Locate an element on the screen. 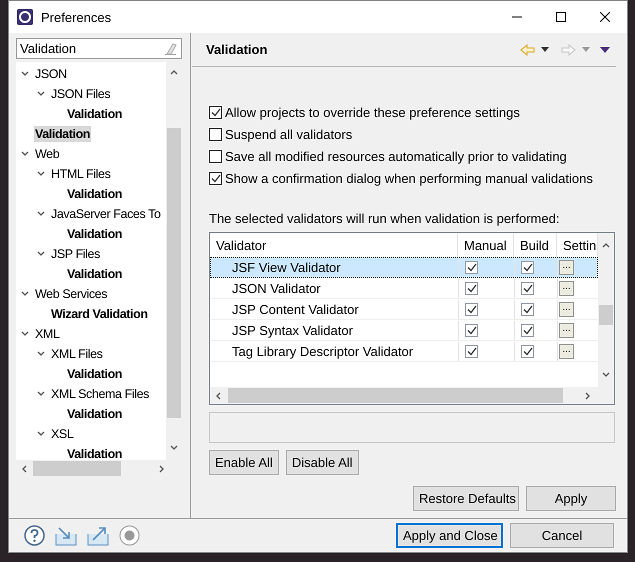  column-header: Validator is located at coordinates (241, 245).